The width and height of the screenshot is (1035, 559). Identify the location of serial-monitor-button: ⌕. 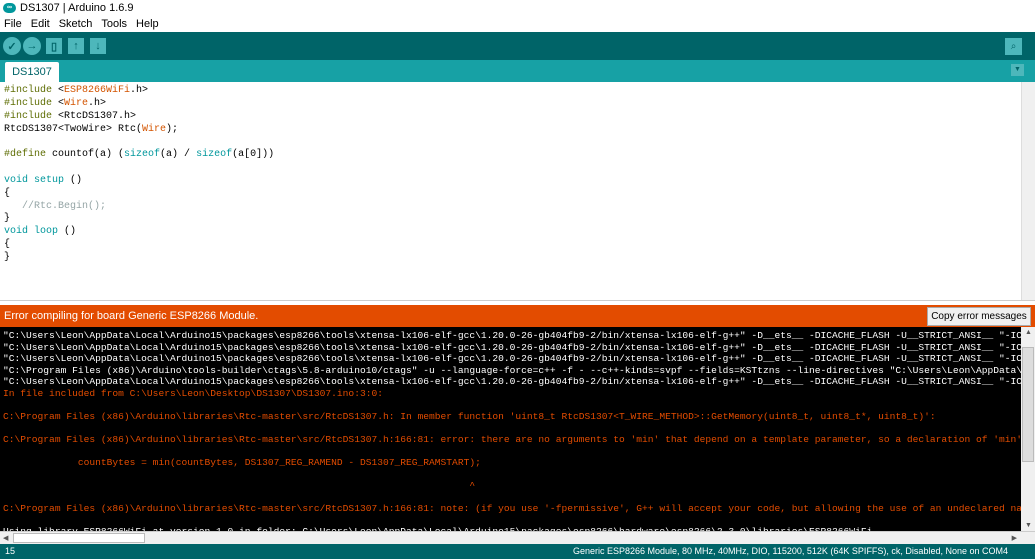
(1013, 46).